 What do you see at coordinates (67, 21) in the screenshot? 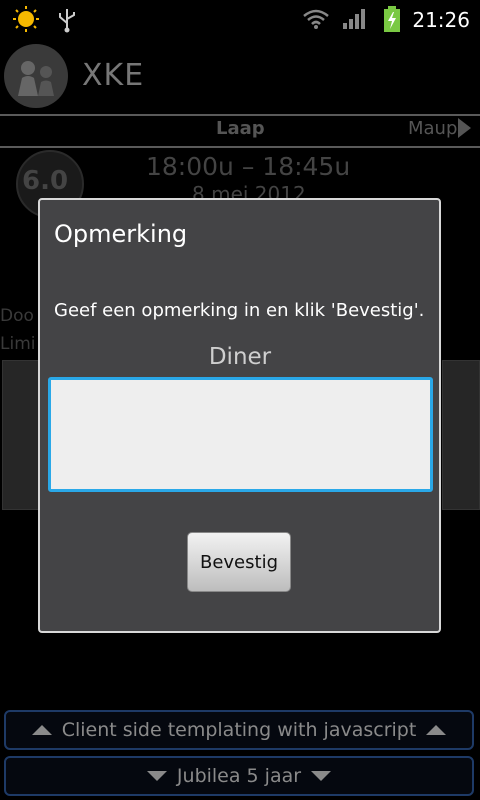
I see `usb-icon` at bounding box center [67, 21].